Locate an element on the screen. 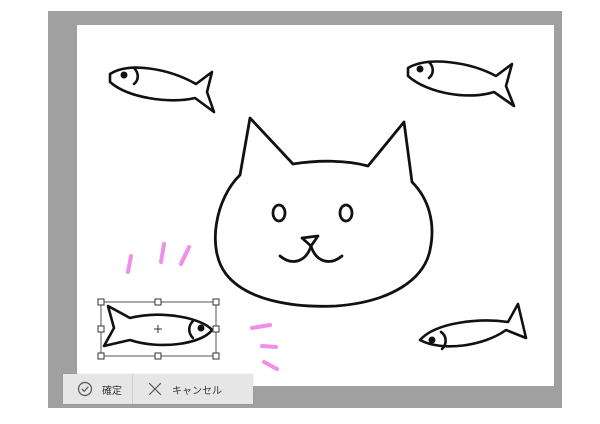 The height and width of the screenshot is (424, 600). fish-drawing-top-right is located at coordinates (461, 84).